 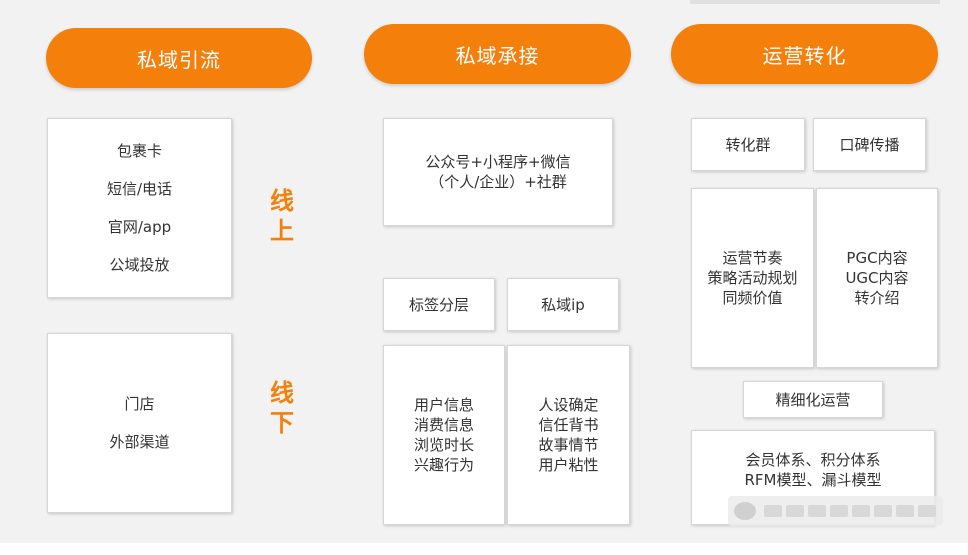 I want to click on systems-line: 会员体系、积分体系, so click(x=813, y=459).